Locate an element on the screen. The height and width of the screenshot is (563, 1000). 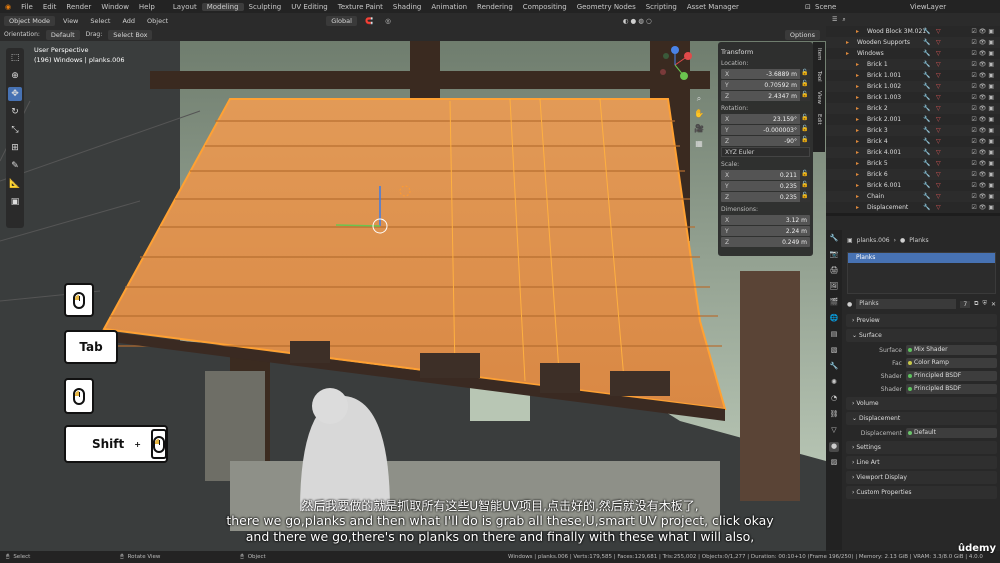
rotate-tool-icon: ↻ is located at coordinates (15, 112).